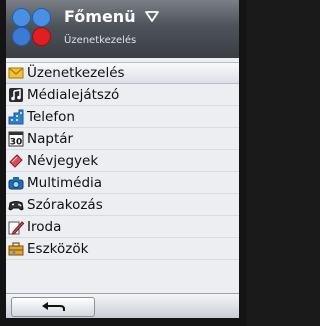 The image size is (320, 326). What do you see at coordinates (76, 73) in the screenshot?
I see `menu-item-label: Üzenetkezelés` at bounding box center [76, 73].